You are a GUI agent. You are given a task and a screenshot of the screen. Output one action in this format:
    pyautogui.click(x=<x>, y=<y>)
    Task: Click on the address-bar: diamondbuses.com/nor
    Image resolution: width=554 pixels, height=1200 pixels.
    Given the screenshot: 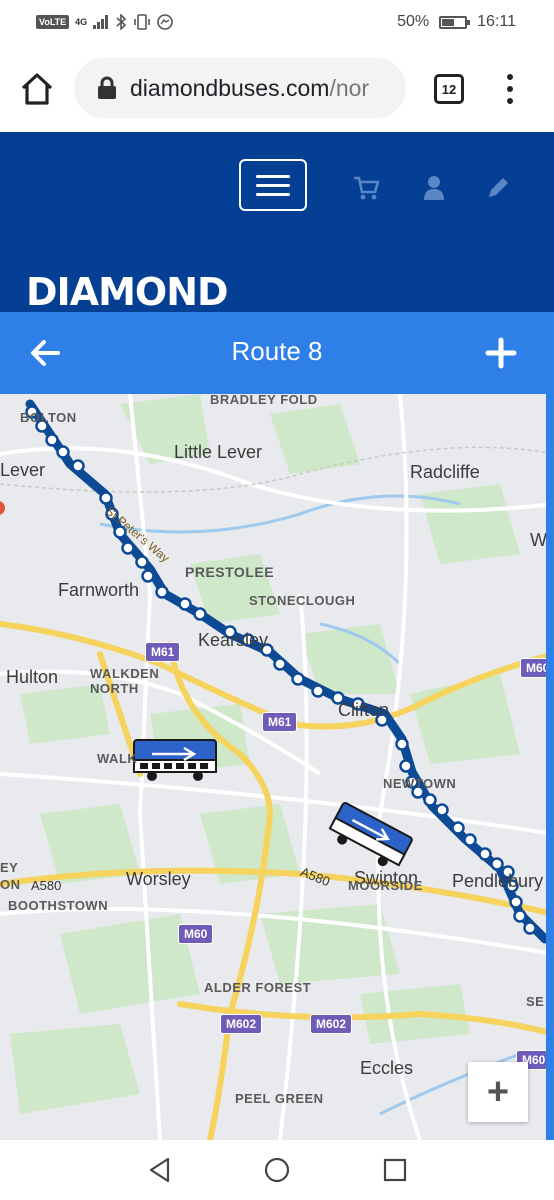 What is the action you would take?
    pyautogui.click(x=240, y=88)
    